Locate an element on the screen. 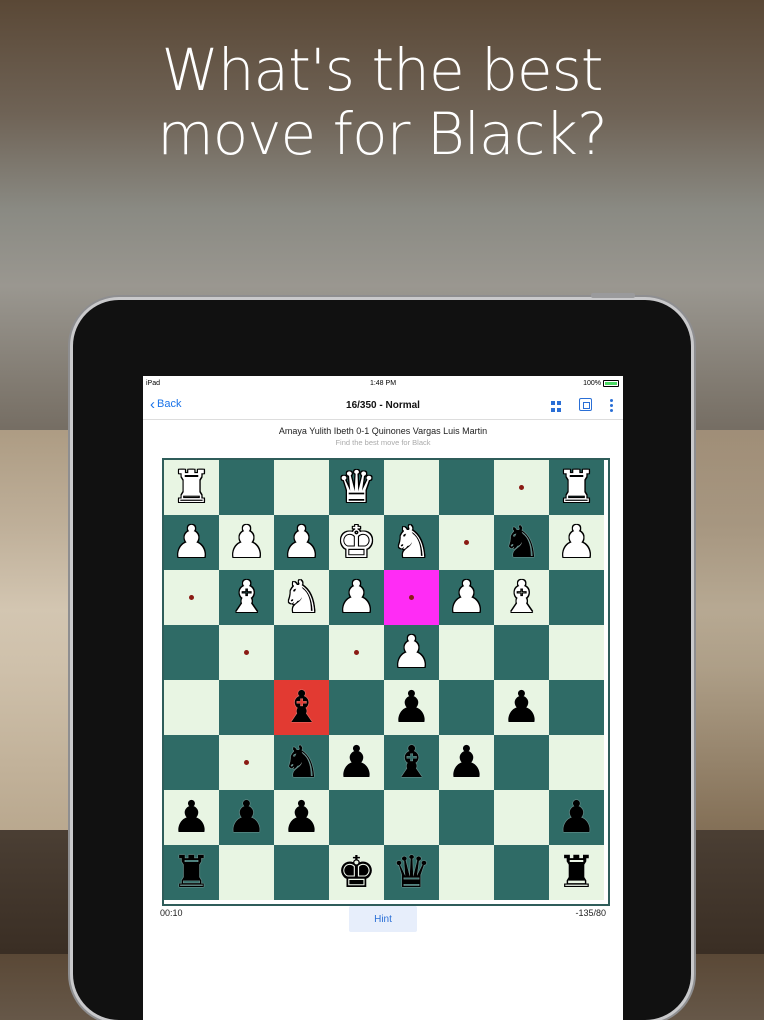 The image size is (764, 1020). more-vertical-icon is located at coordinates (611, 405).